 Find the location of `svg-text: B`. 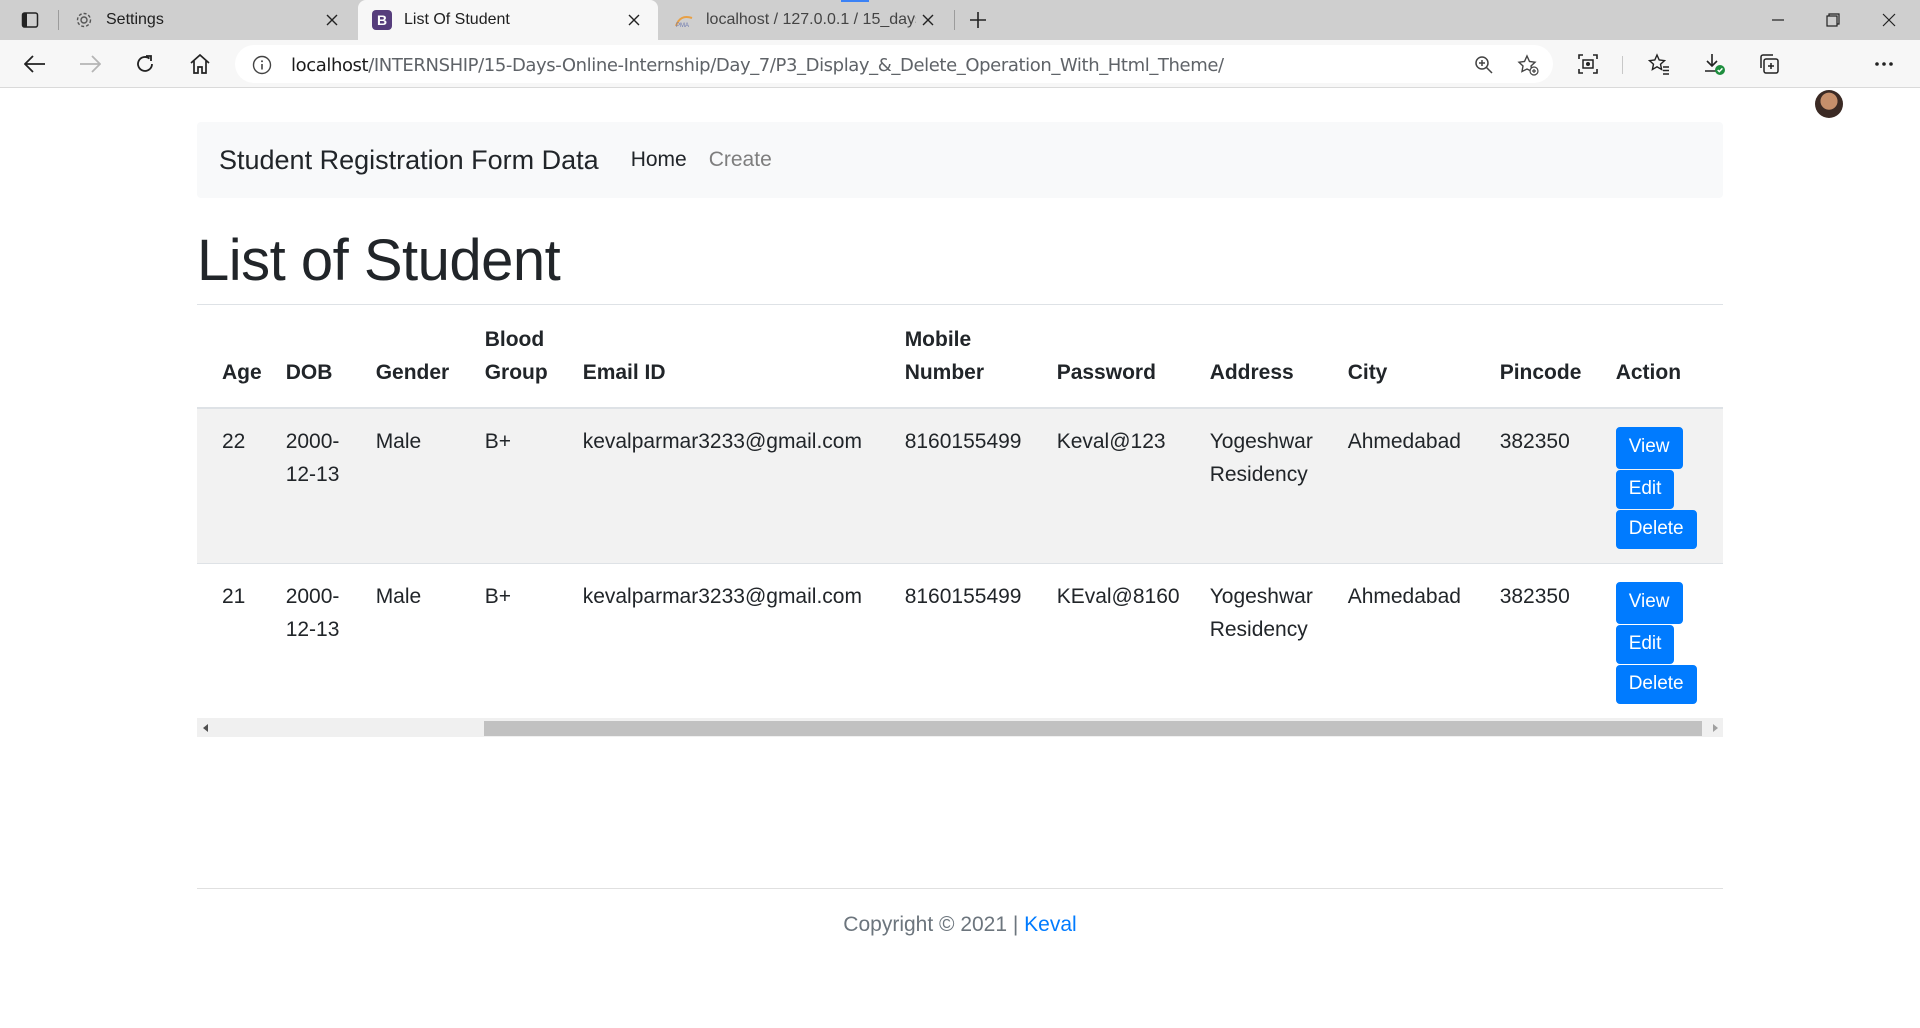

svg-text: B is located at coordinates (382, 20).